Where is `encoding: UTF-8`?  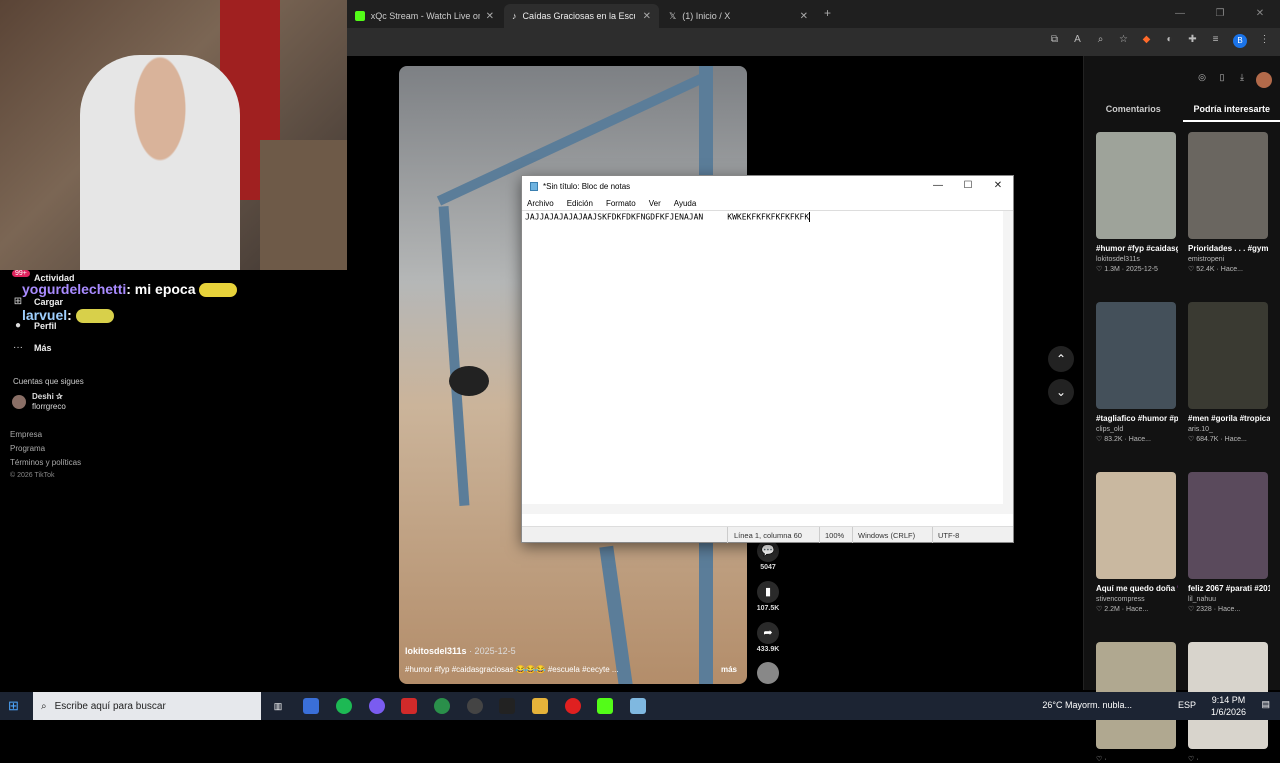
encoding: UTF-8 is located at coordinates (948, 535).